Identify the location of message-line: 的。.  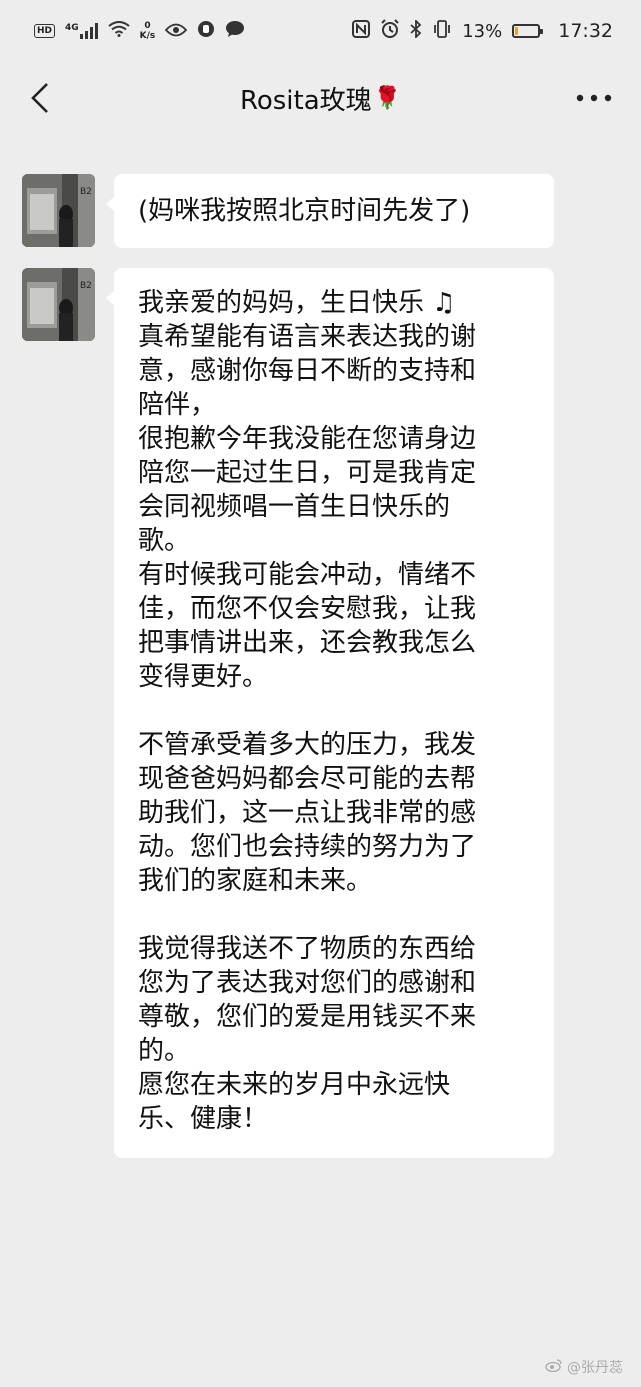
(164, 1051).